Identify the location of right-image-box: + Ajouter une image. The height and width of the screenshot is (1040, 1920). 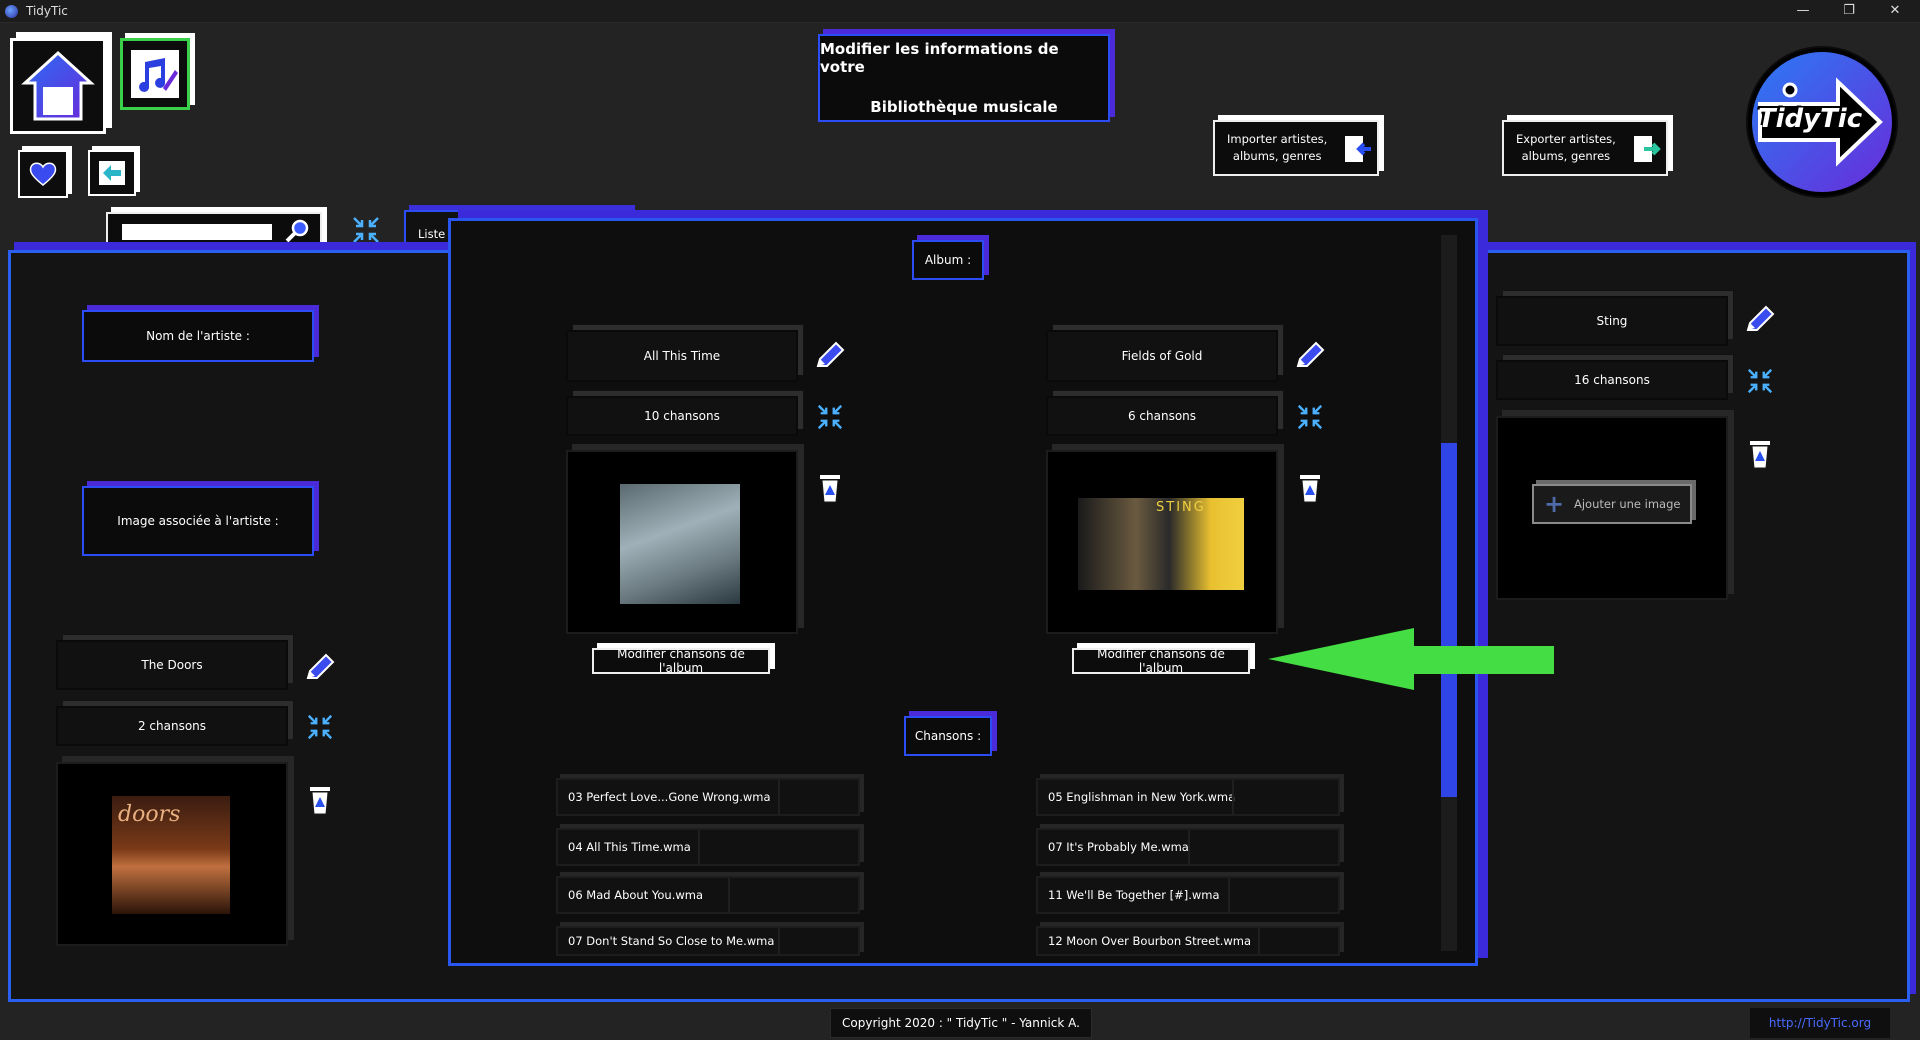
(1612, 508).